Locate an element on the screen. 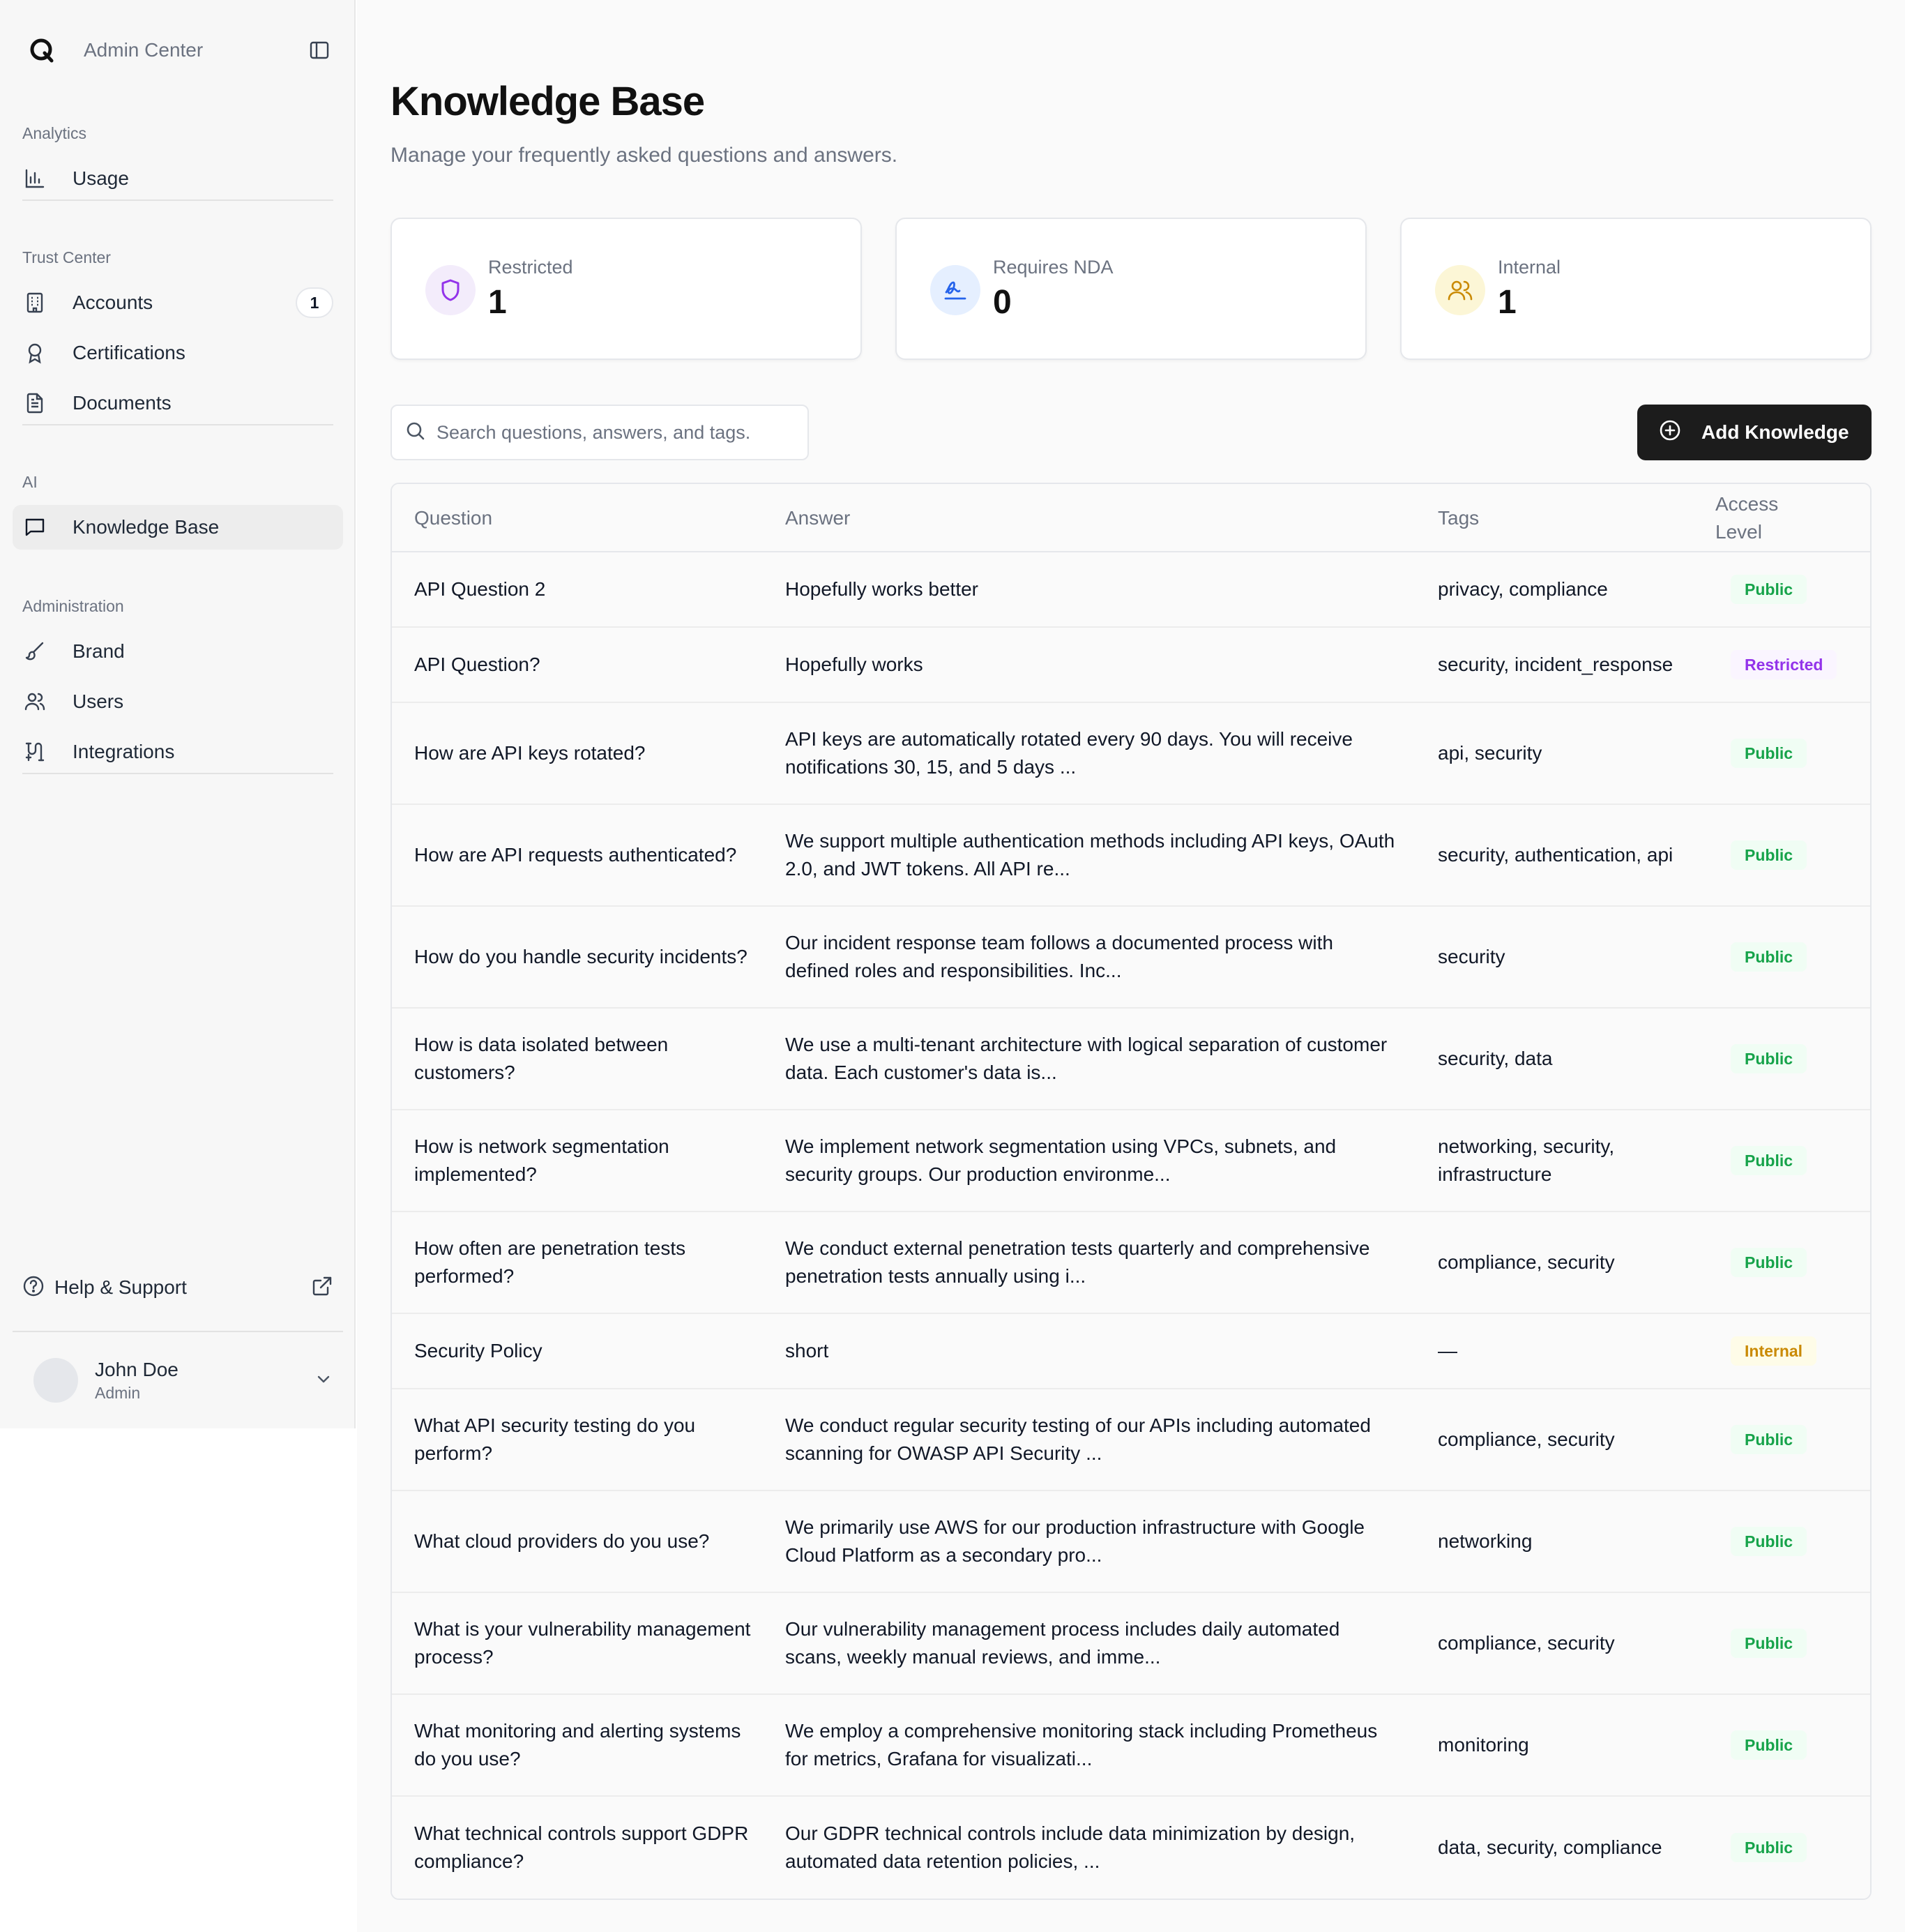 The image size is (1905, 1932). tags-cell-text: — is located at coordinates (1447, 1350).